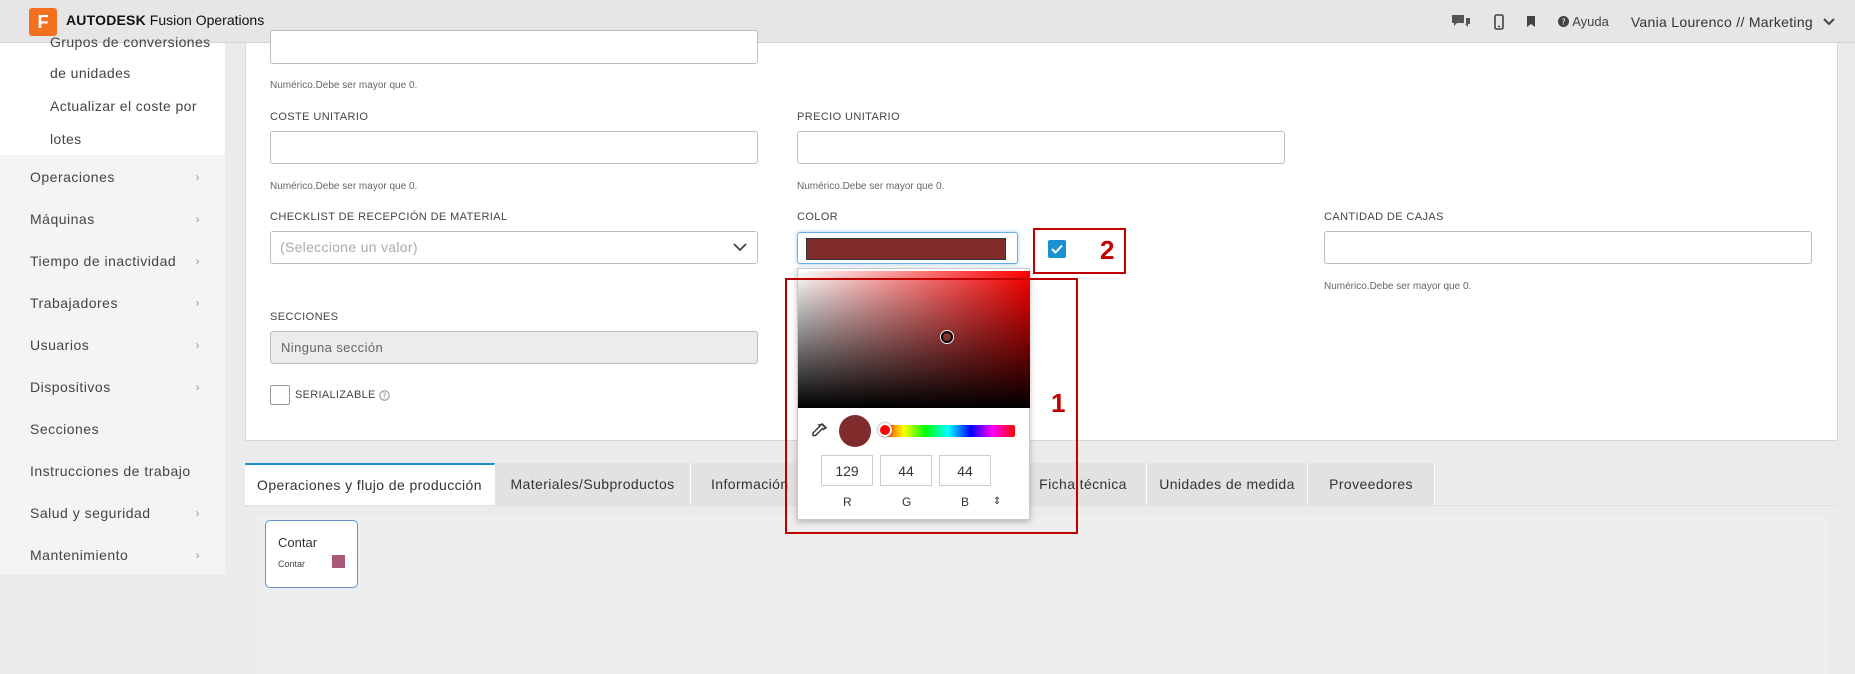 Image resolution: width=1855 pixels, height=674 pixels. I want to click on color-label: COLOR, so click(818, 217).